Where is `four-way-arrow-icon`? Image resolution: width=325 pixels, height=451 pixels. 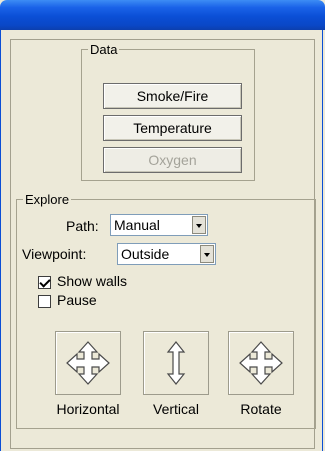
four-way-arrow-icon is located at coordinates (88, 363).